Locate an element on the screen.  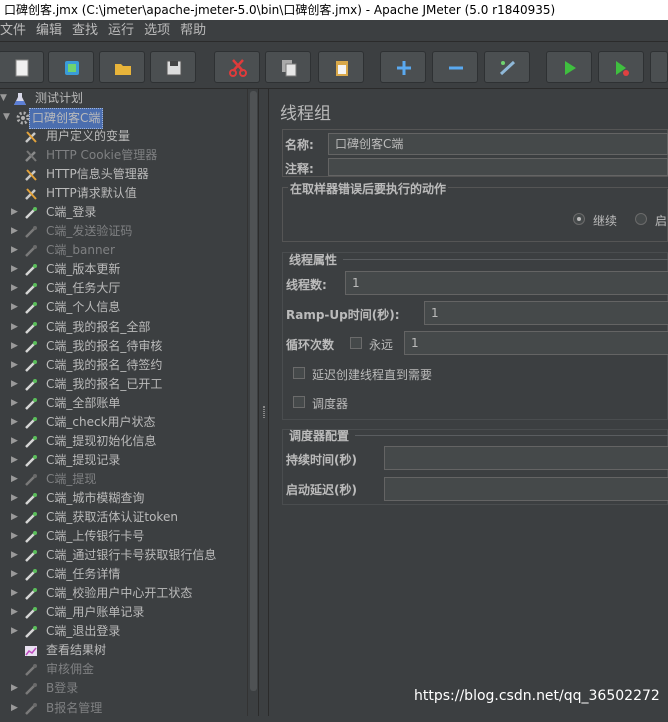
tree-item: ▶ C端_上传银行卡号 is located at coordinates (123, 536).